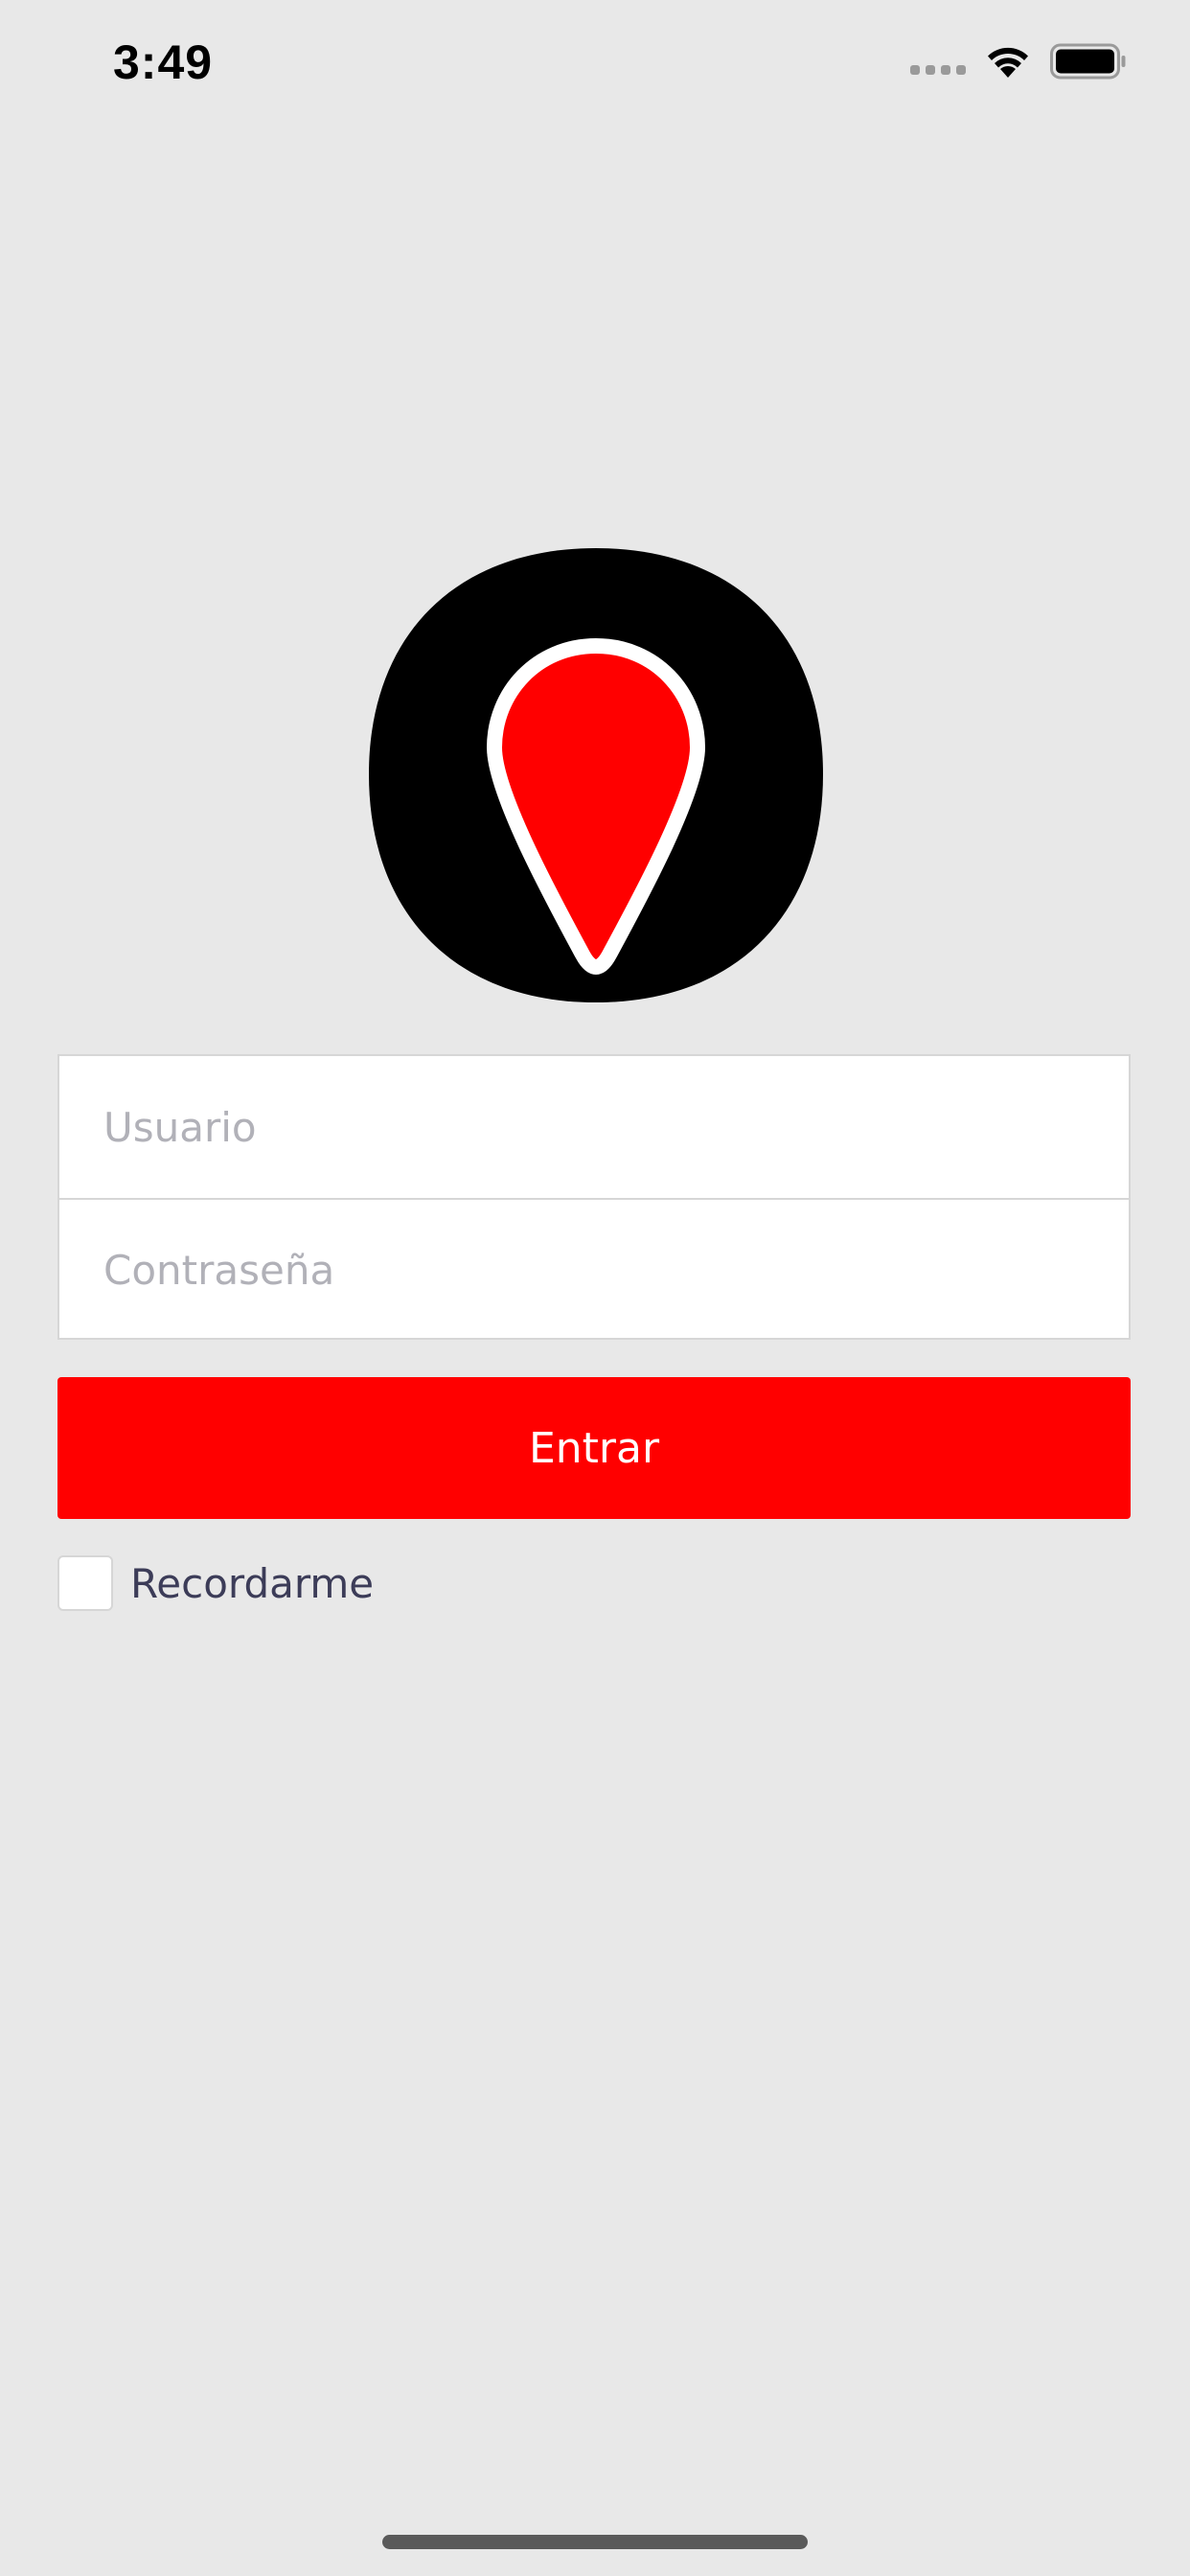 The image size is (1190, 2576). Describe the element at coordinates (938, 61) in the screenshot. I see `signal-dots-icon` at that location.